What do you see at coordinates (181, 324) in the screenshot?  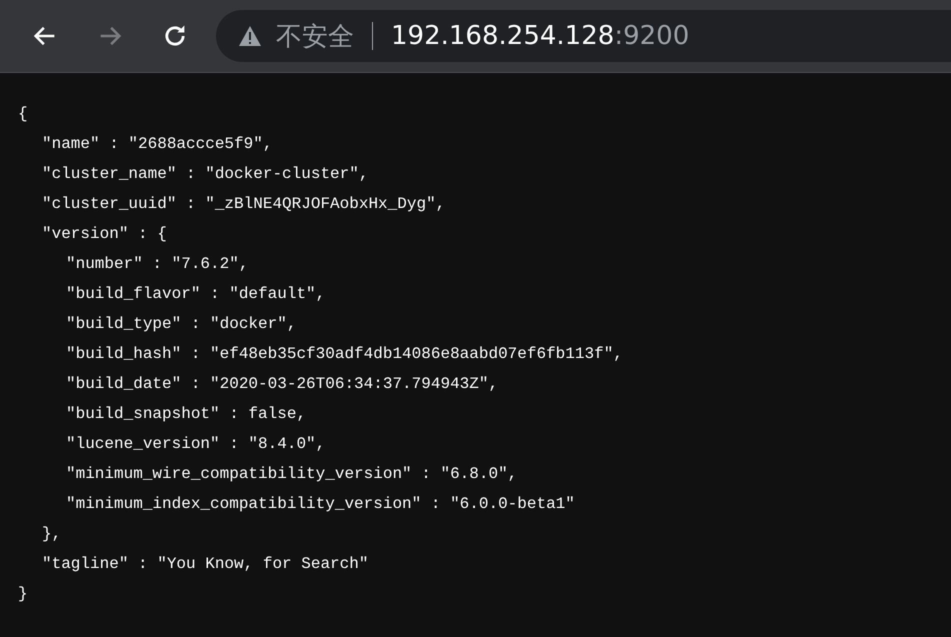 I see `code-line: "build_type" : "docker",` at bounding box center [181, 324].